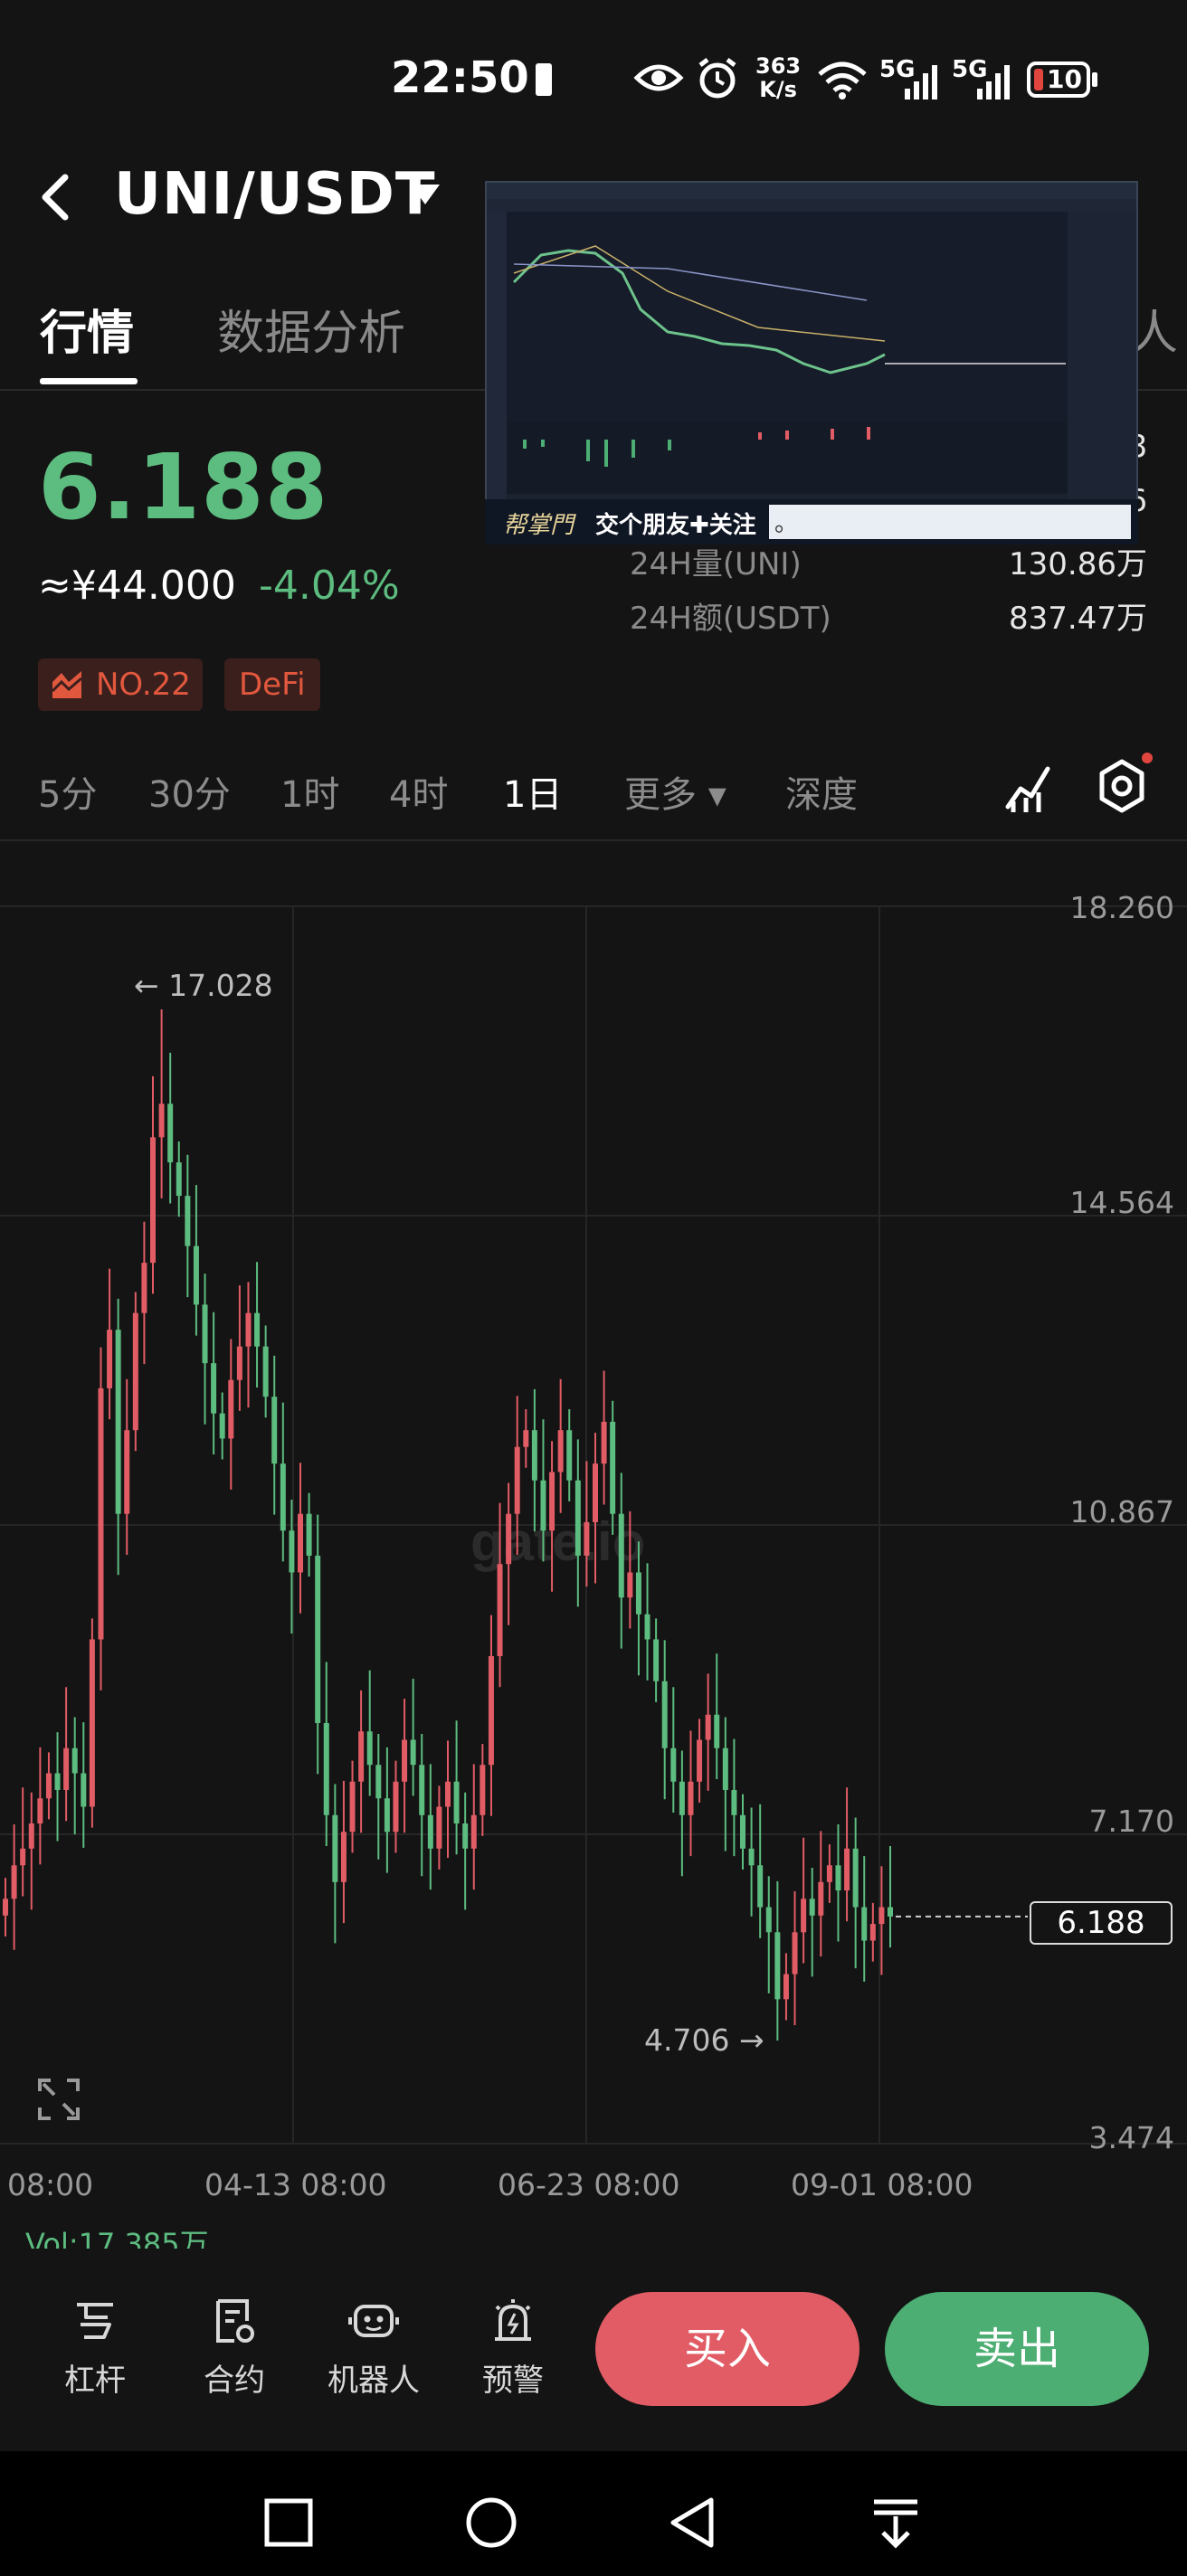  I want to click on x-tick-label: 06-23 08:00, so click(589, 2185).